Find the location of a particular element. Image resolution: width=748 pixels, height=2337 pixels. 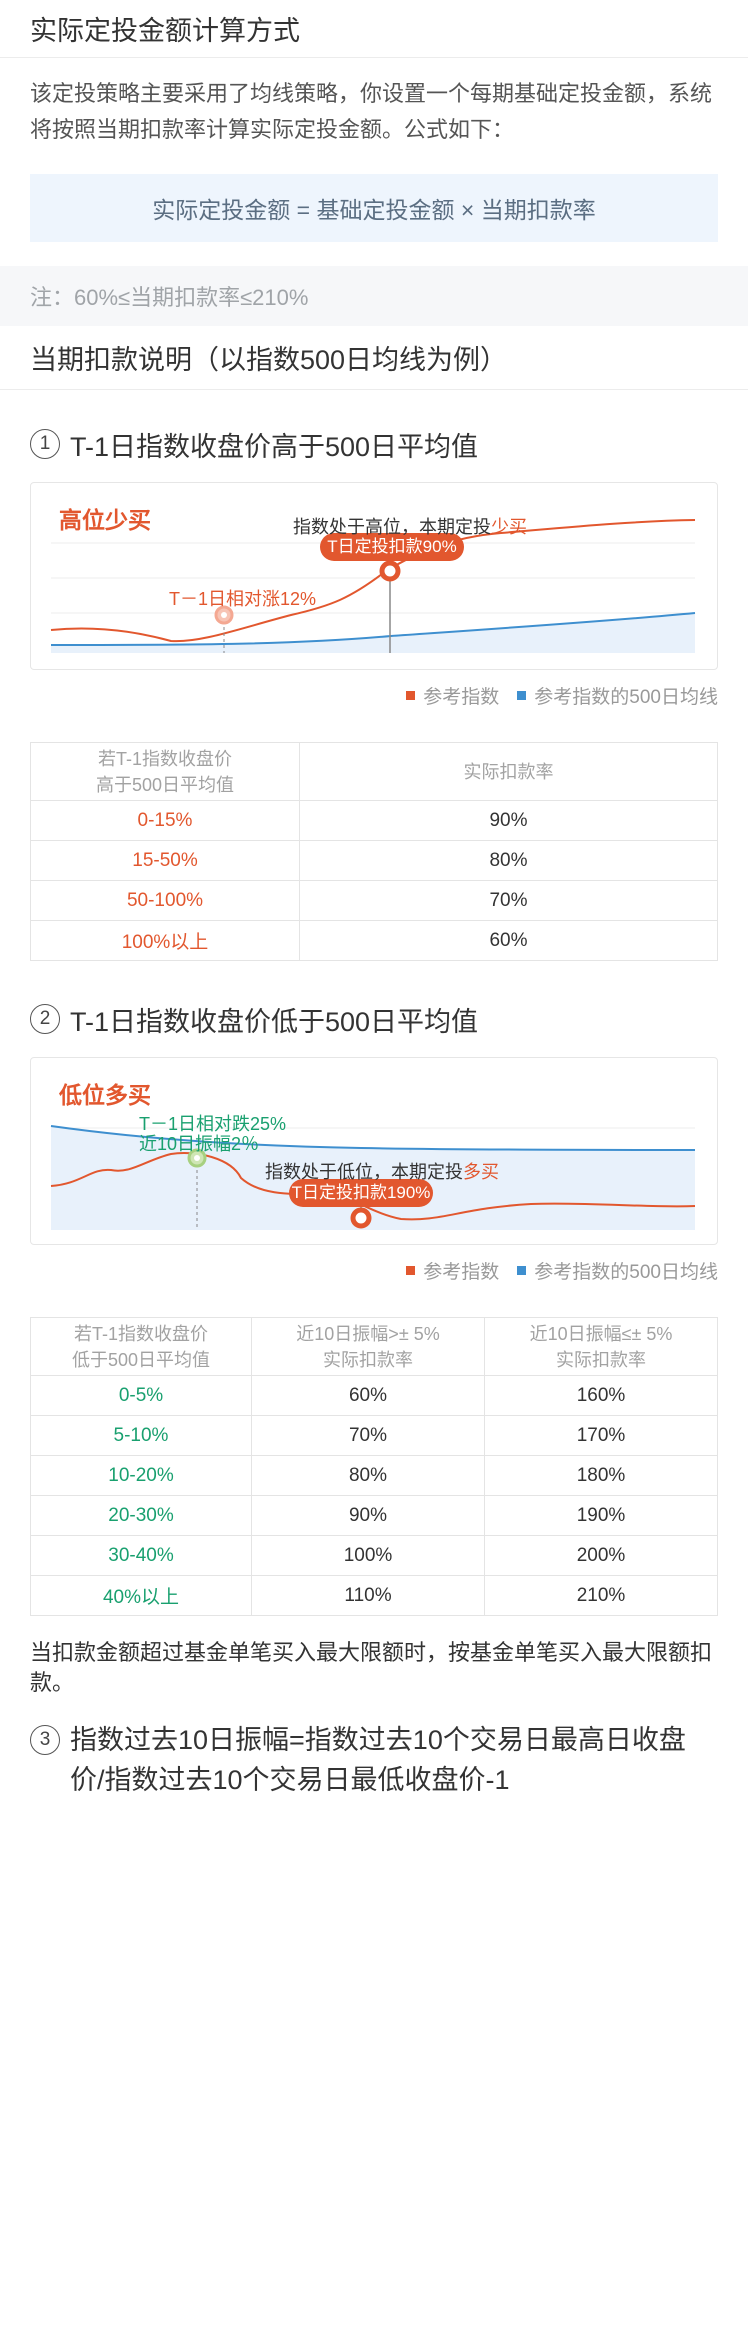

rate-cell: 190% is located at coordinates (601, 1515).